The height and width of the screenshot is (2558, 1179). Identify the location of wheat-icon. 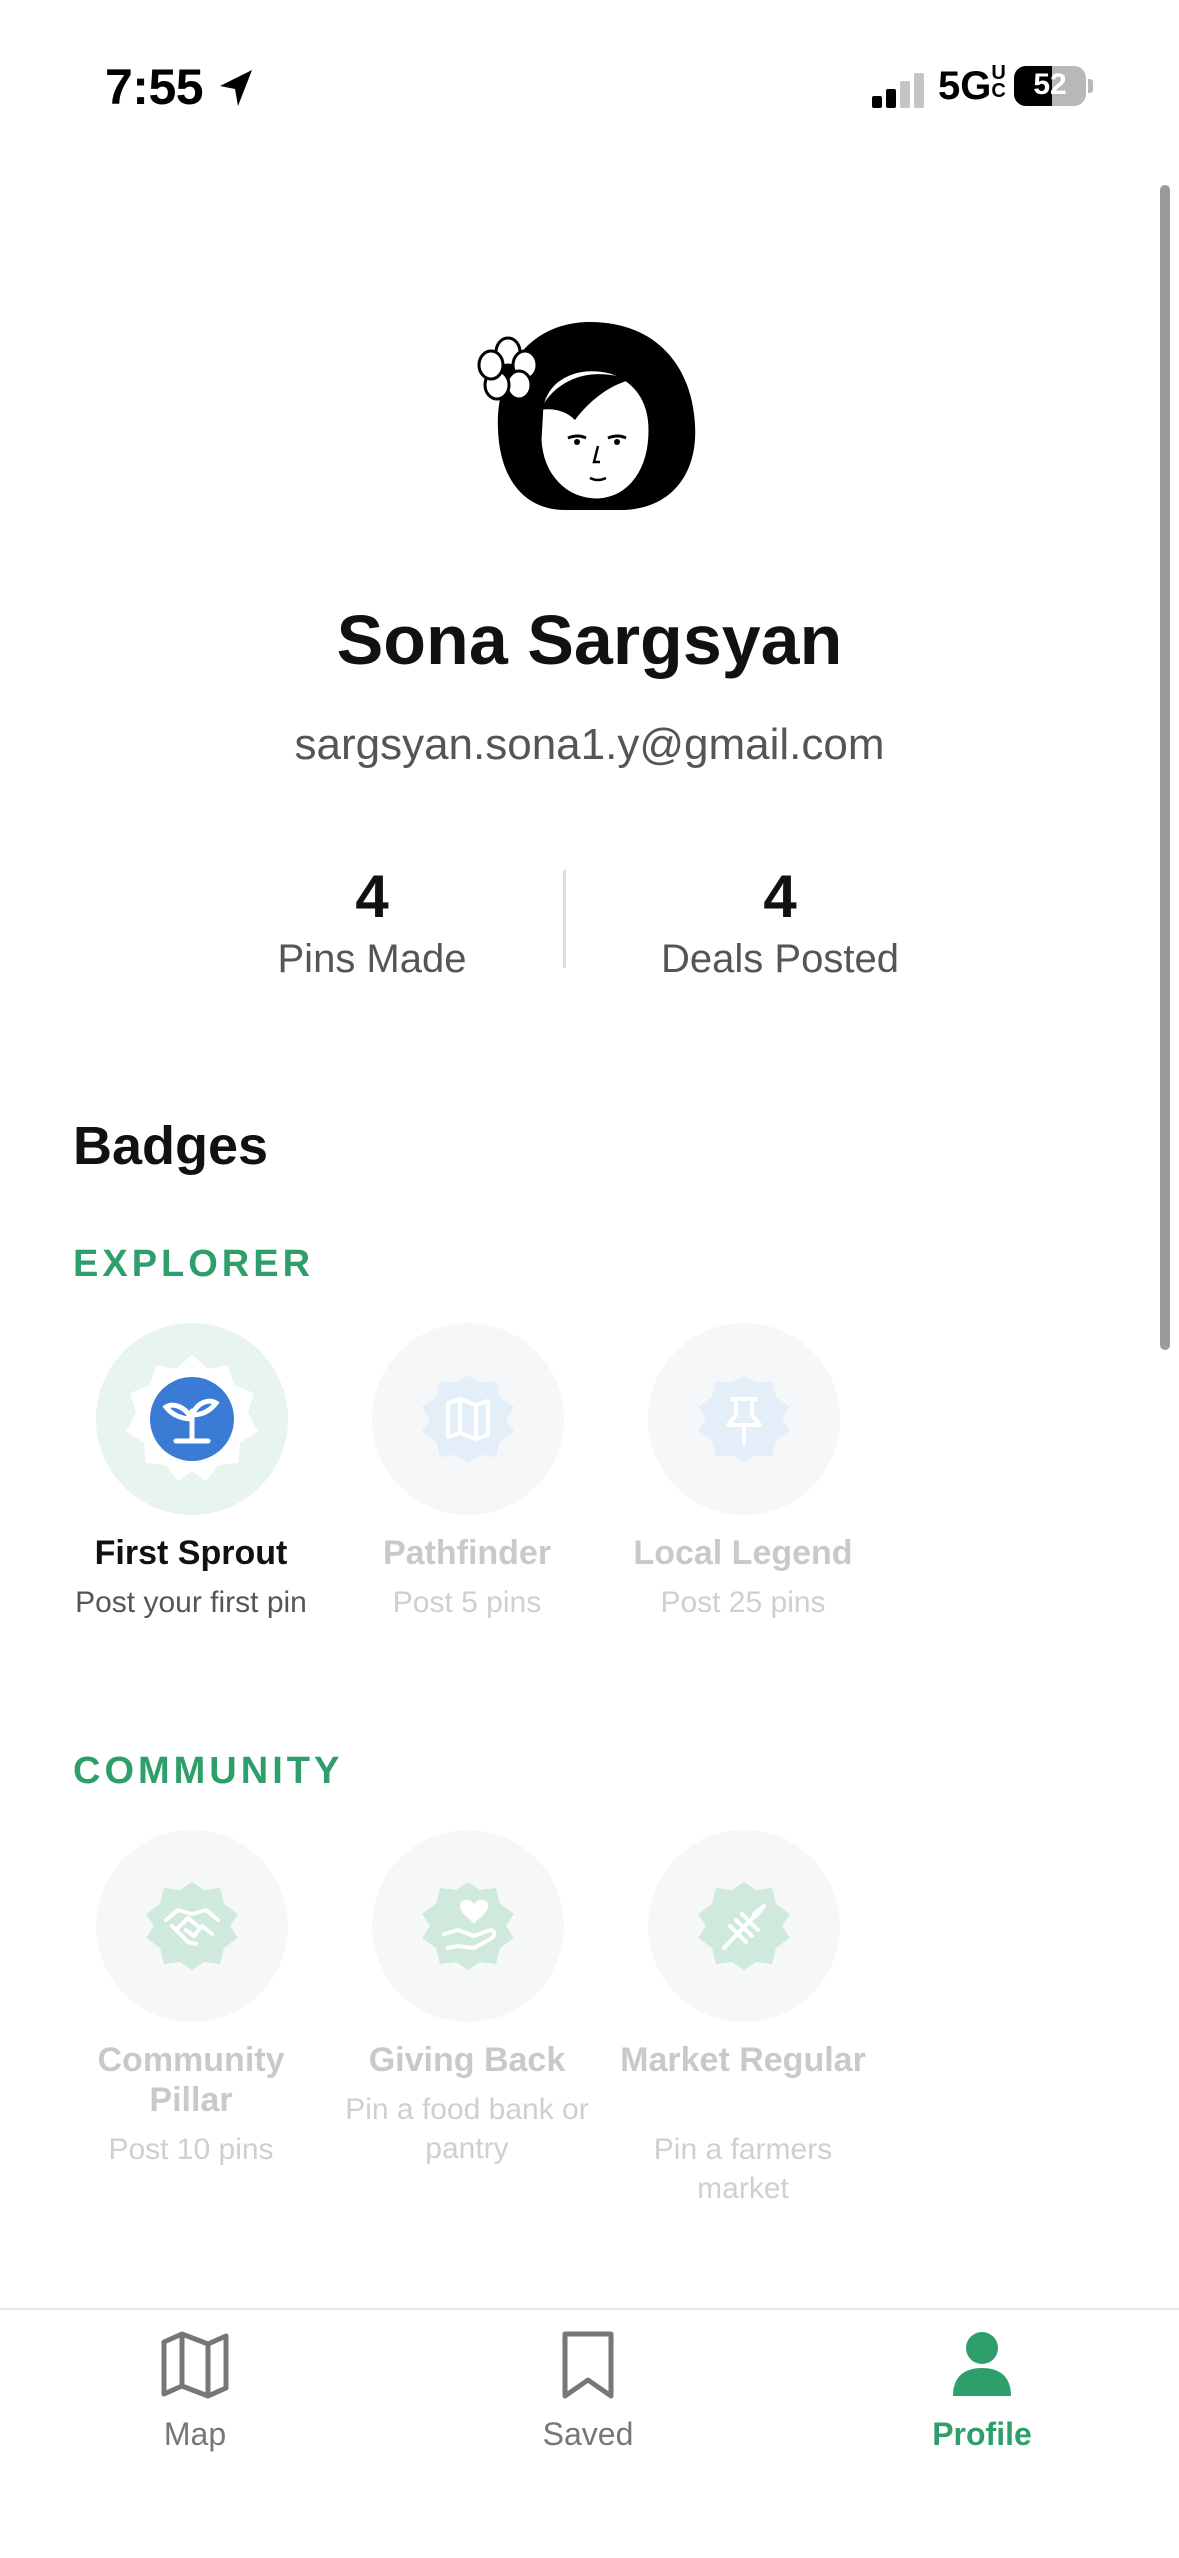
(744, 1926).